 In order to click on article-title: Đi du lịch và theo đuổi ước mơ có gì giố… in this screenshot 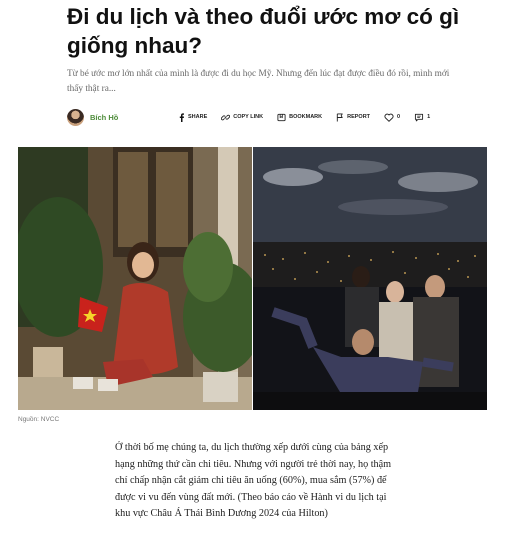, I will do `click(263, 31)`.